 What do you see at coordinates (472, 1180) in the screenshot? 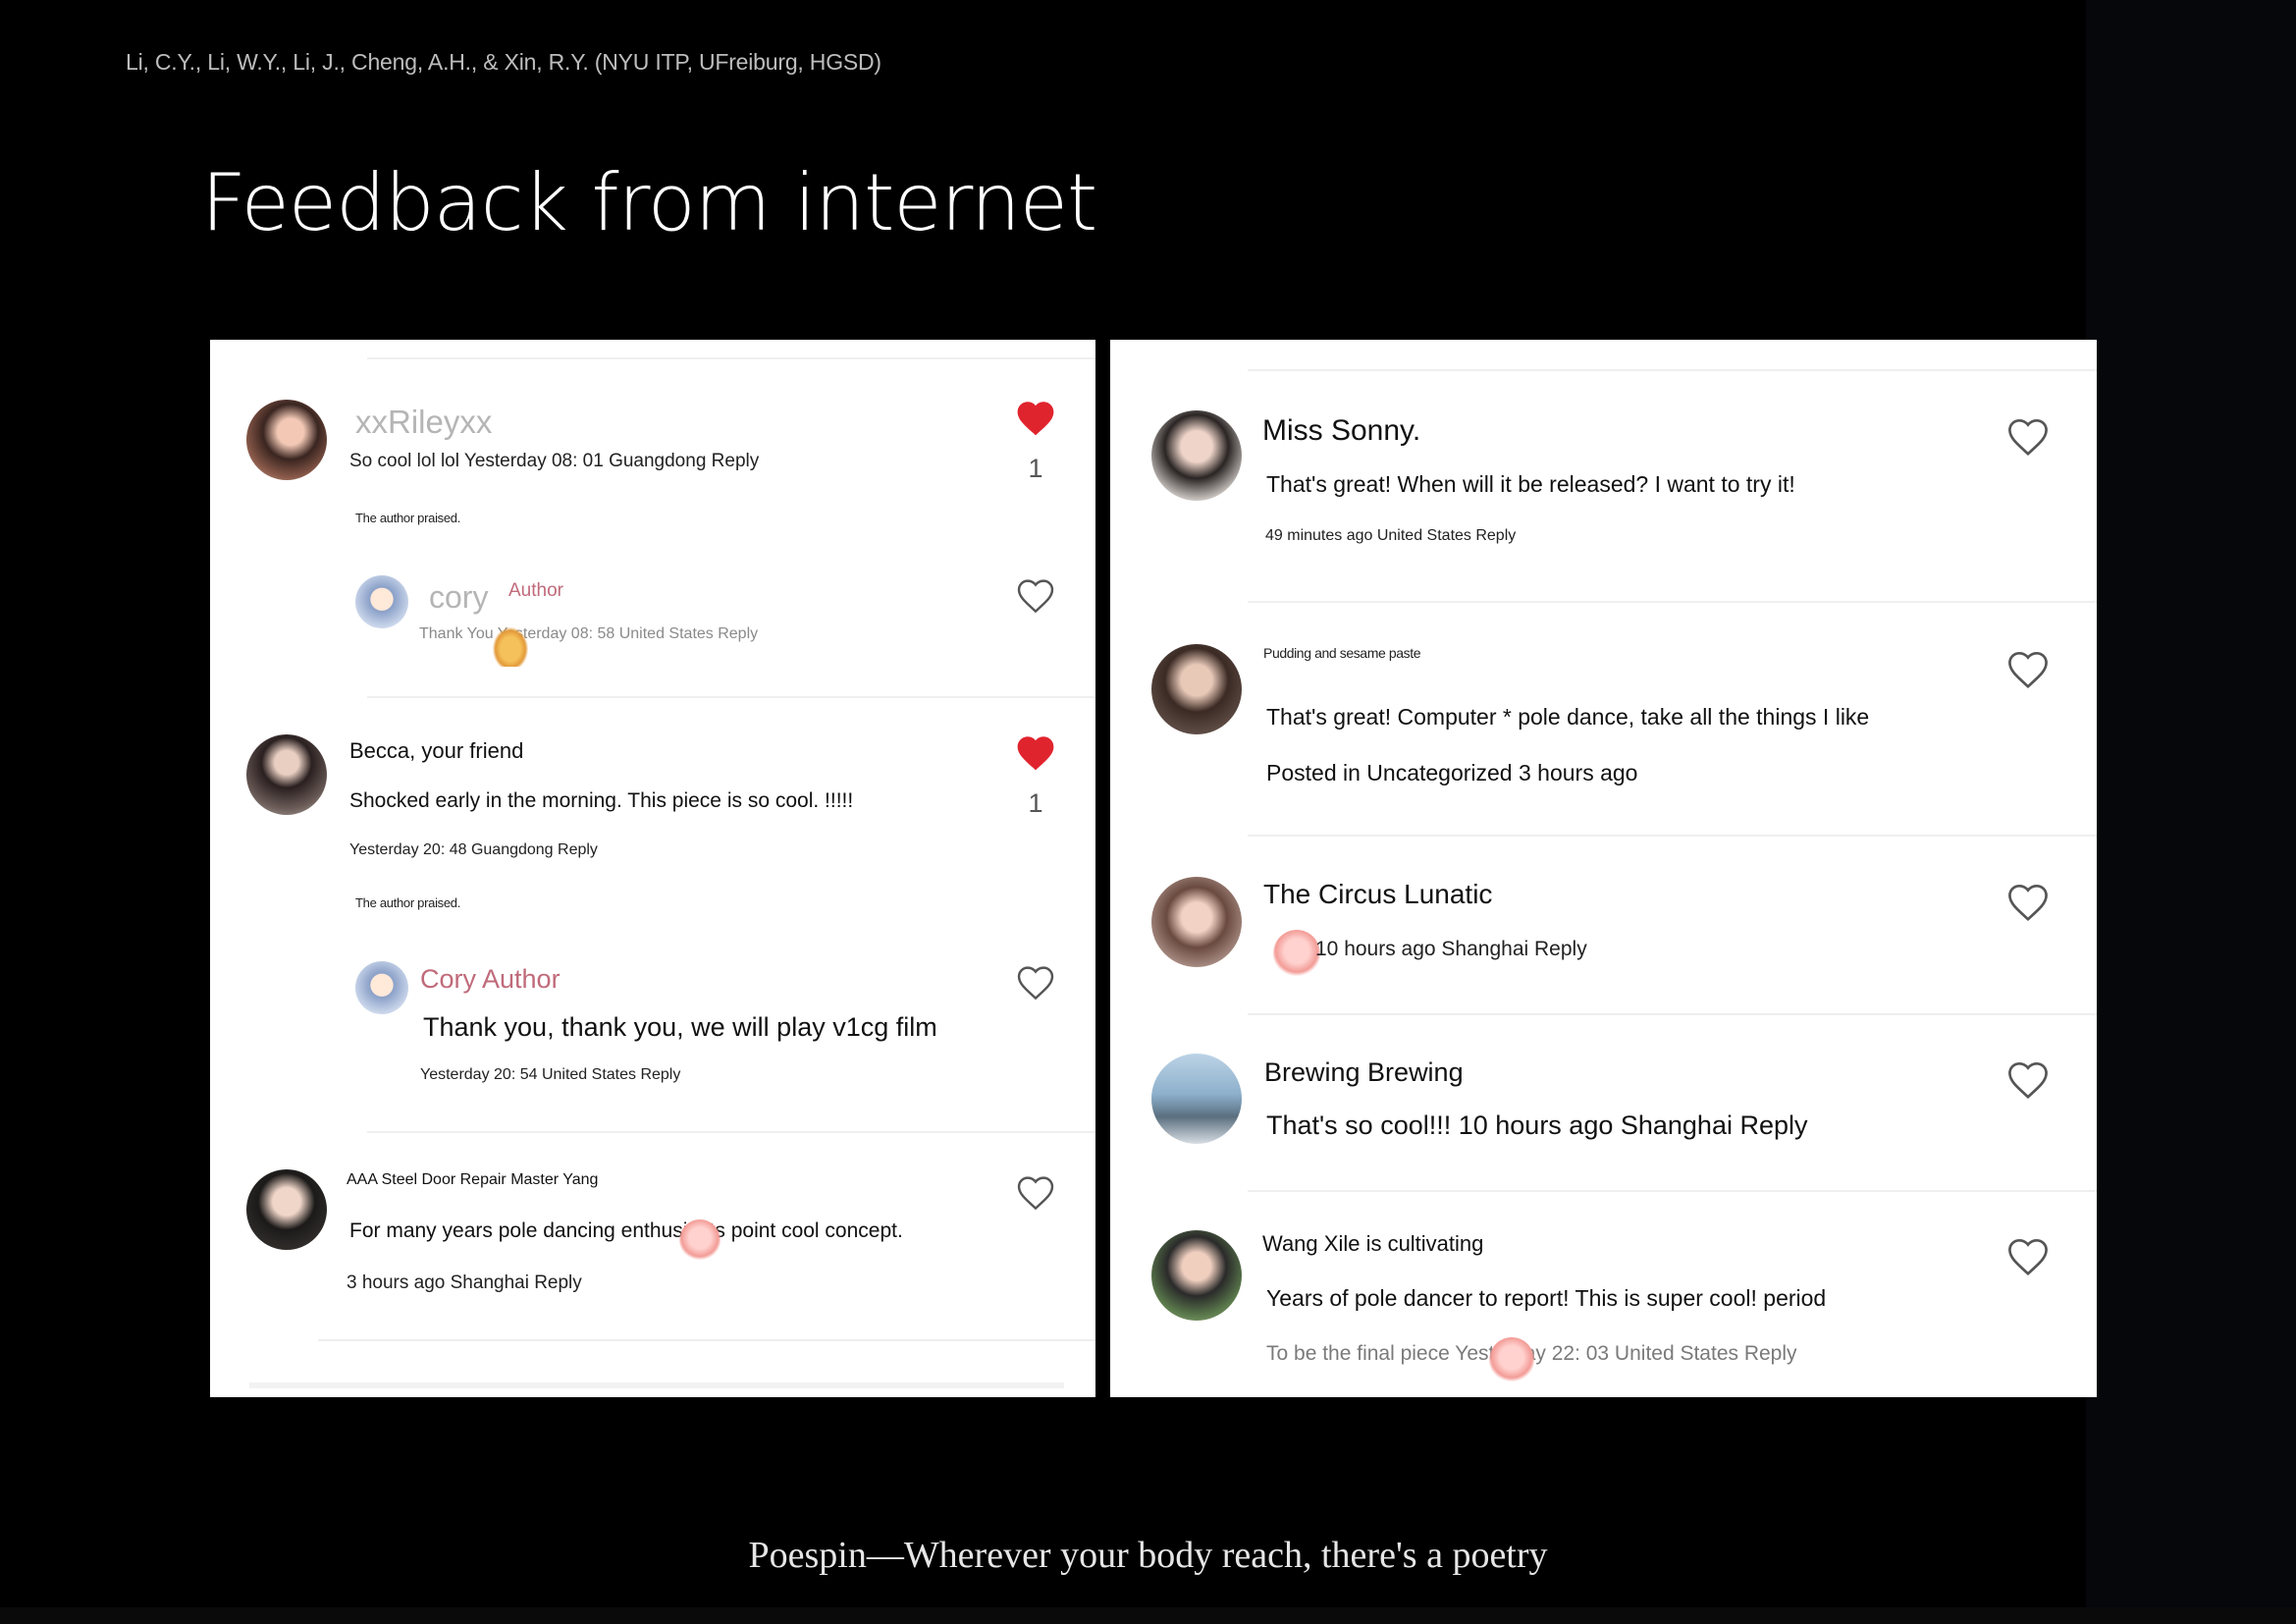
I see `comment-username: AAA Steel Door Repair Master Yang` at bounding box center [472, 1180].